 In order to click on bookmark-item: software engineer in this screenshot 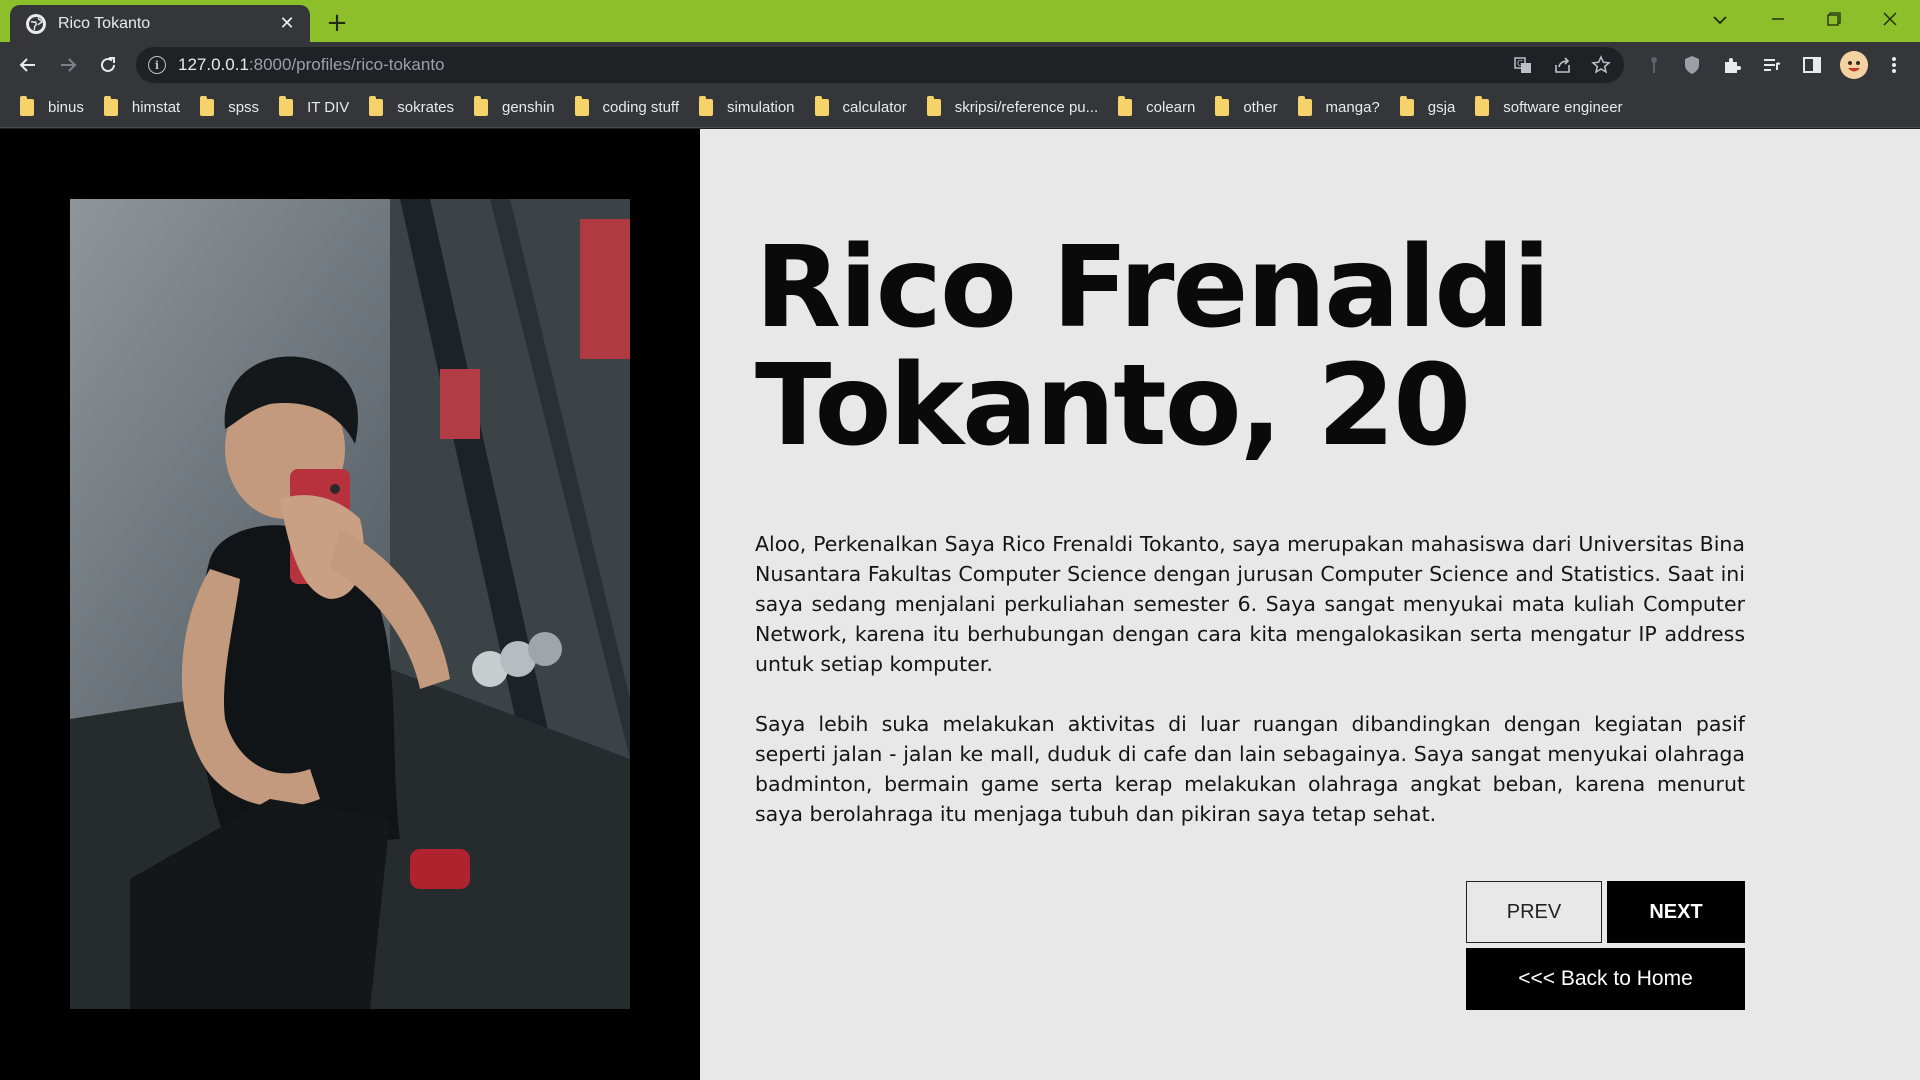, I will do `click(1550, 108)`.